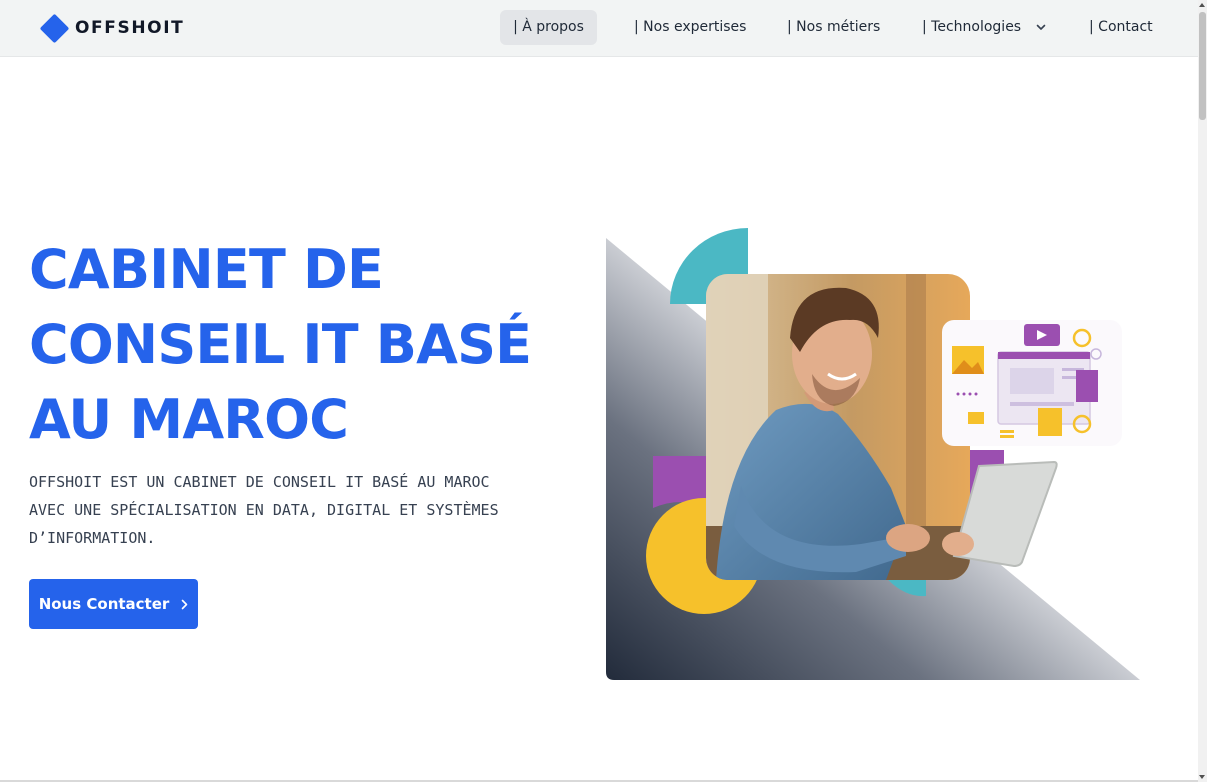  I want to click on nav-item-technologies: | Technologies, so click(984, 27).